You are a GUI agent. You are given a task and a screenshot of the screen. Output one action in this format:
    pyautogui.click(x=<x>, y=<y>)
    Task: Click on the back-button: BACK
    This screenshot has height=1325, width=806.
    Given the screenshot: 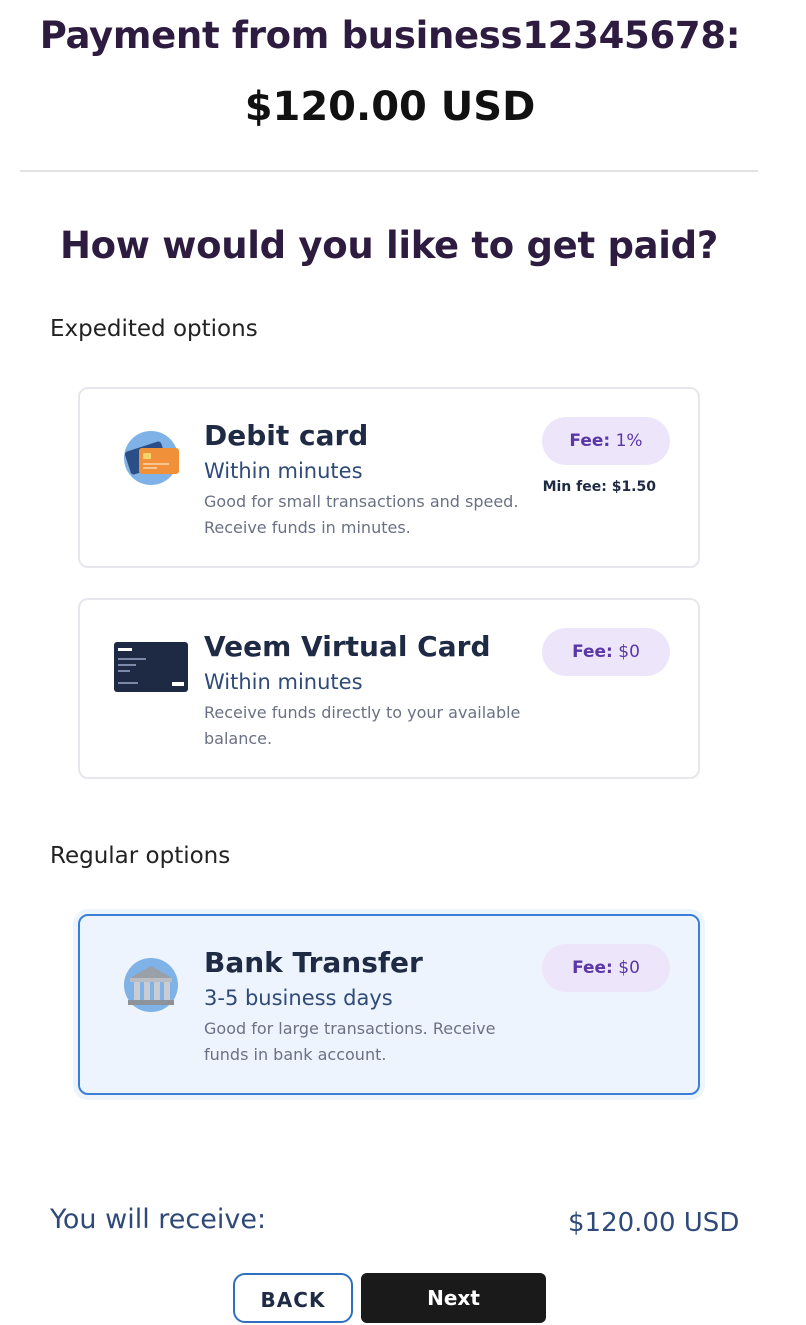 What is the action you would take?
    pyautogui.click(x=293, y=1298)
    